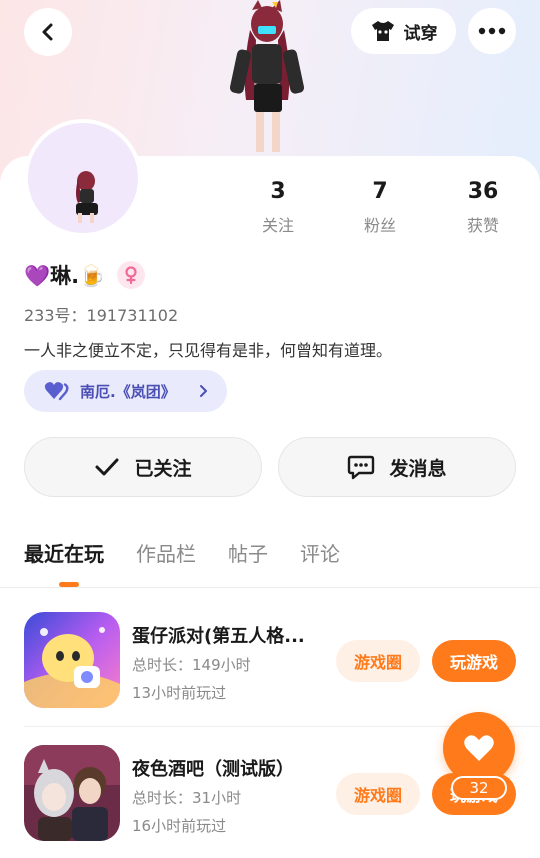 This screenshot has height=858, width=540. I want to click on stat-followers-label: 粉丝, so click(379, 225).